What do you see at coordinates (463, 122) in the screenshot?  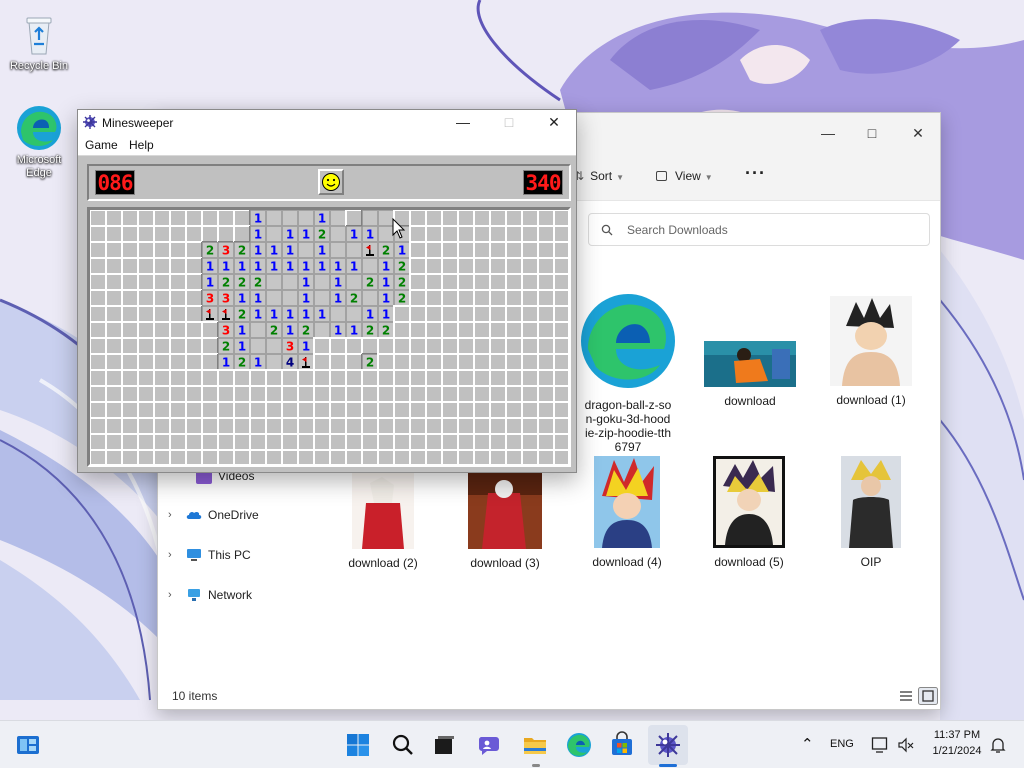 I see `minimize-icon: —` at bounding box center [463, 122].